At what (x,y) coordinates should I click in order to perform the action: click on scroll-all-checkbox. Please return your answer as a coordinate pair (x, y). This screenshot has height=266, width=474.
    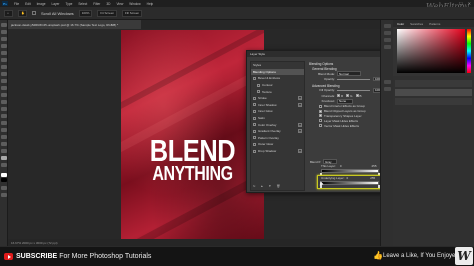
    Looking at the image, I should click on (34, 13).